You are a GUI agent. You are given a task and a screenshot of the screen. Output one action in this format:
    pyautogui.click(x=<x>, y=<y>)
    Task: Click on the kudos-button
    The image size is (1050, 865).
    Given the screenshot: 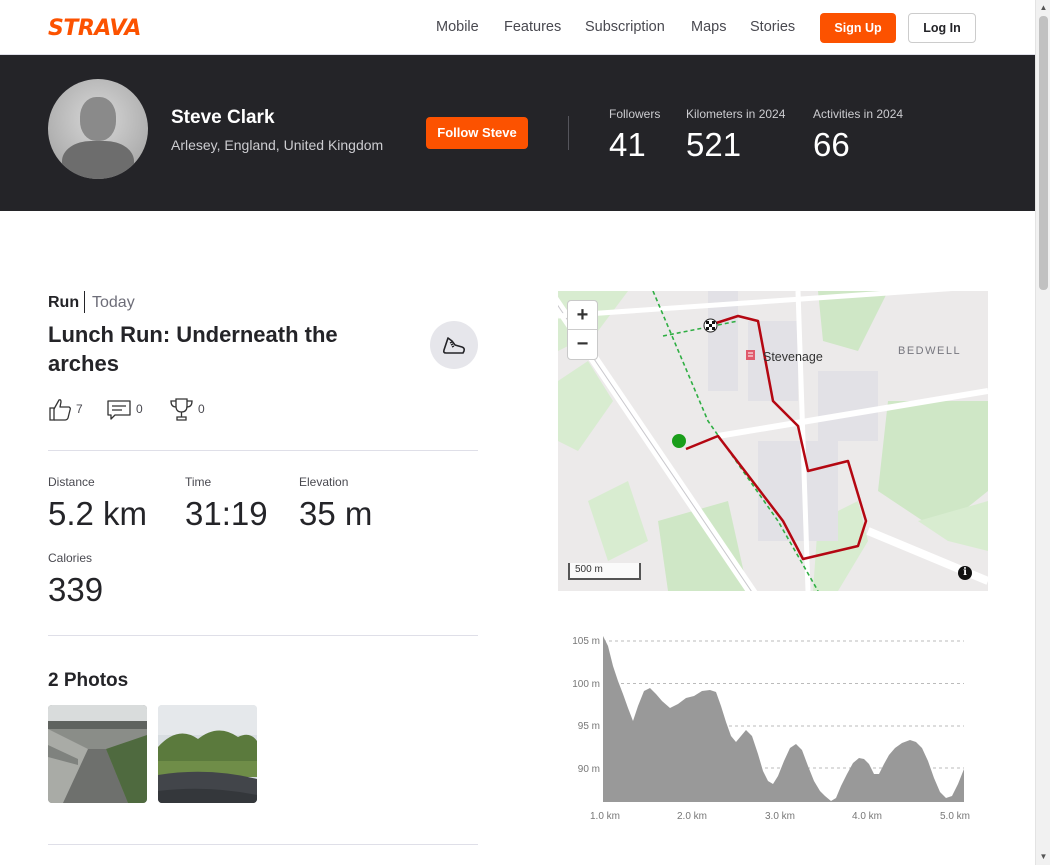 What is the action you would take?
    pyautogui.click(x=61, y=410)
    